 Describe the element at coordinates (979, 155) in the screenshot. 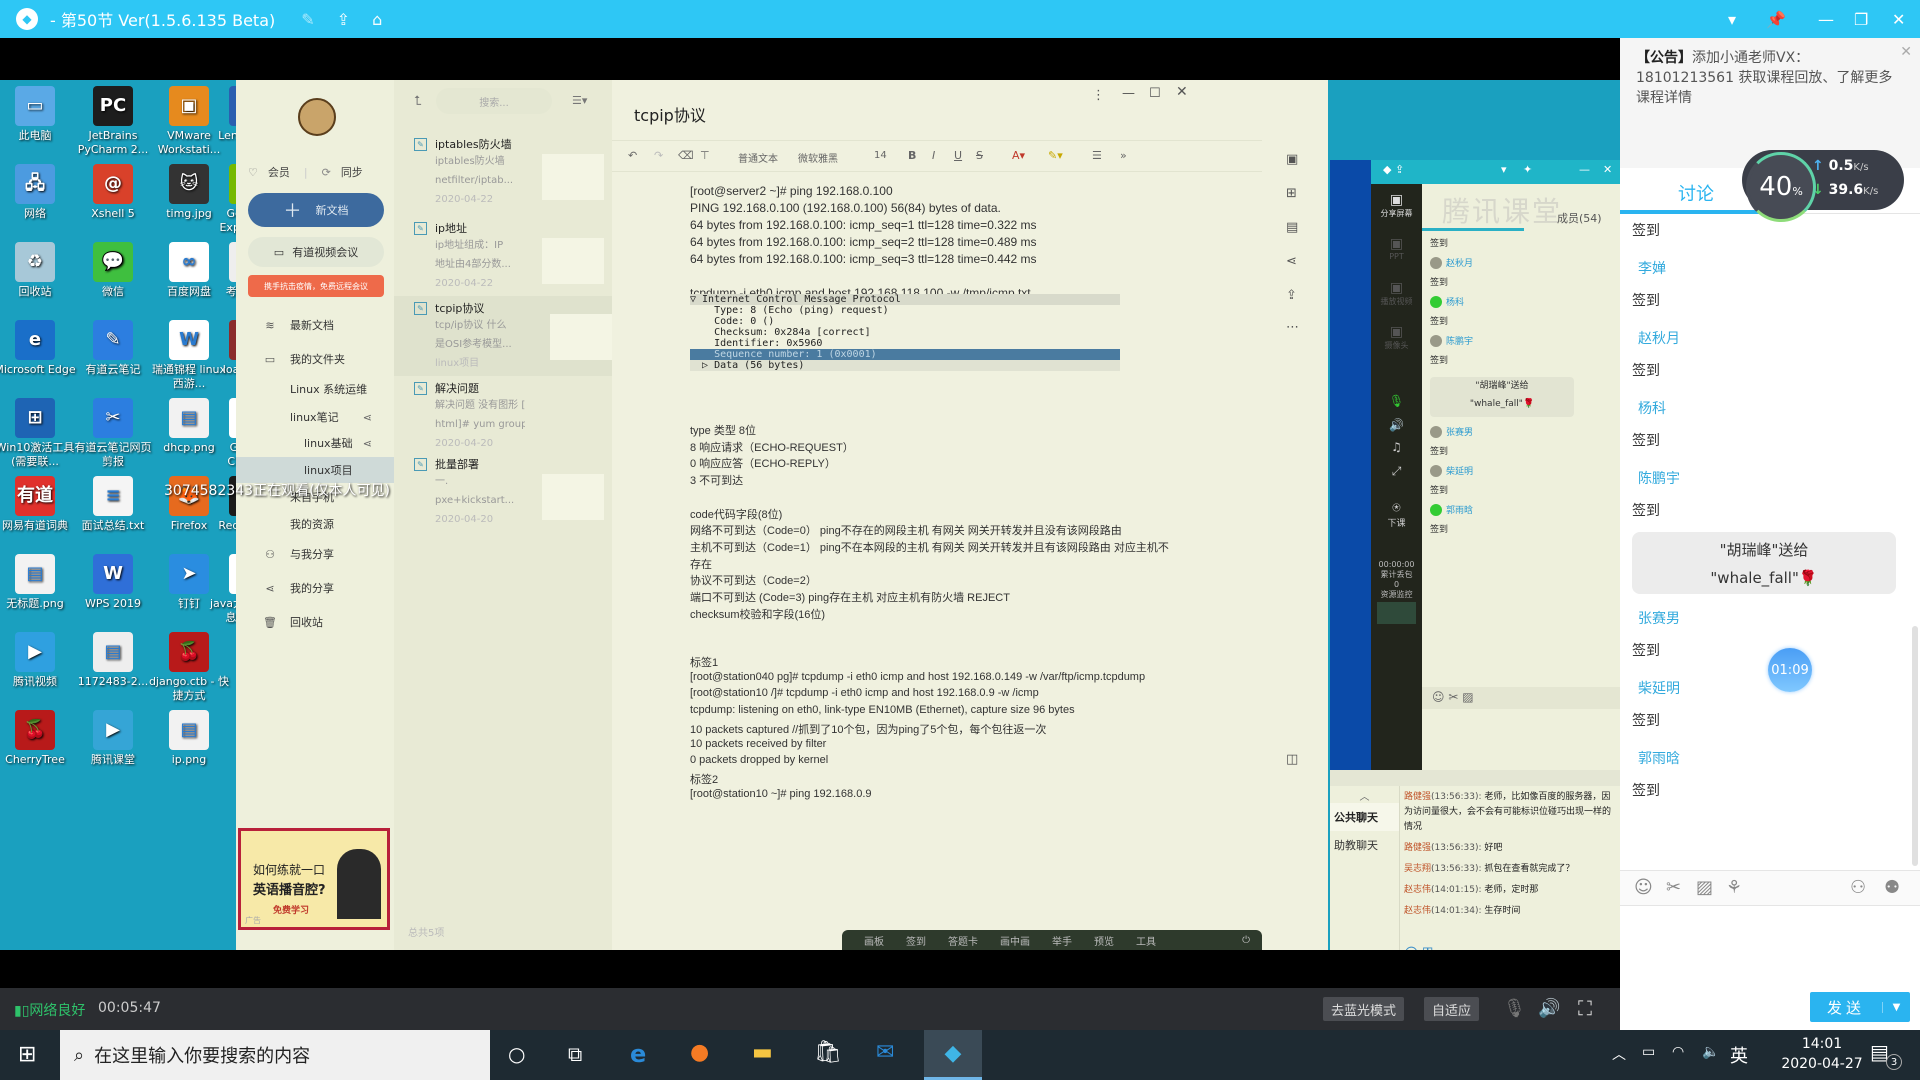

I see `strikethrough-icon: S` at that location.